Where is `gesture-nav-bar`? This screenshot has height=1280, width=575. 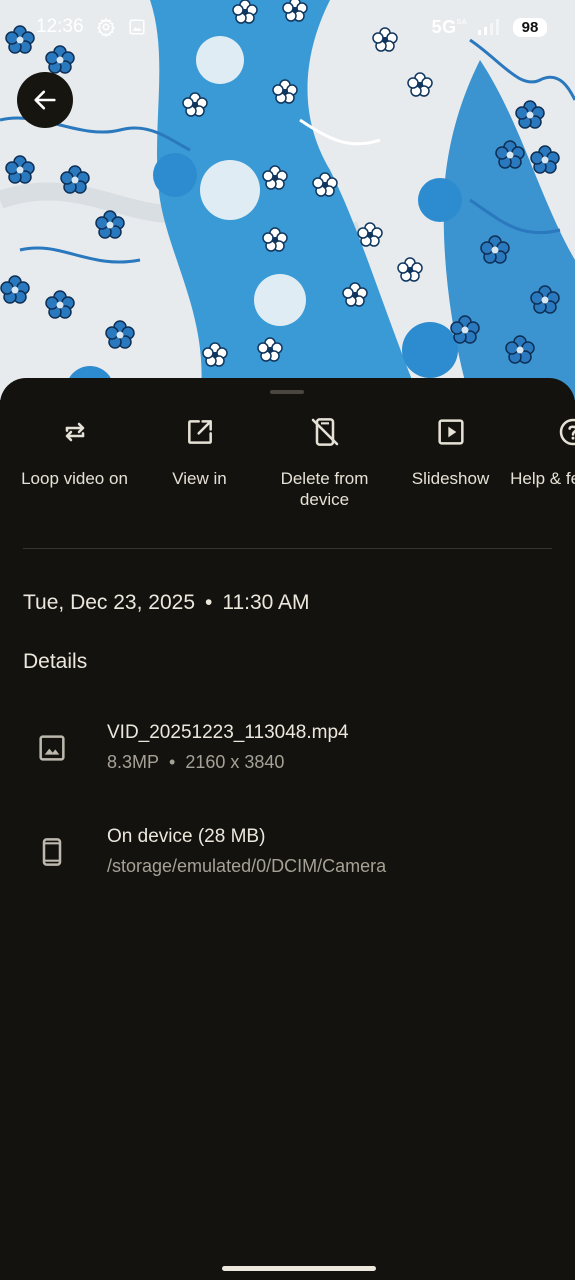
gesture-nav-bar is located at coordinates (299, 1268).